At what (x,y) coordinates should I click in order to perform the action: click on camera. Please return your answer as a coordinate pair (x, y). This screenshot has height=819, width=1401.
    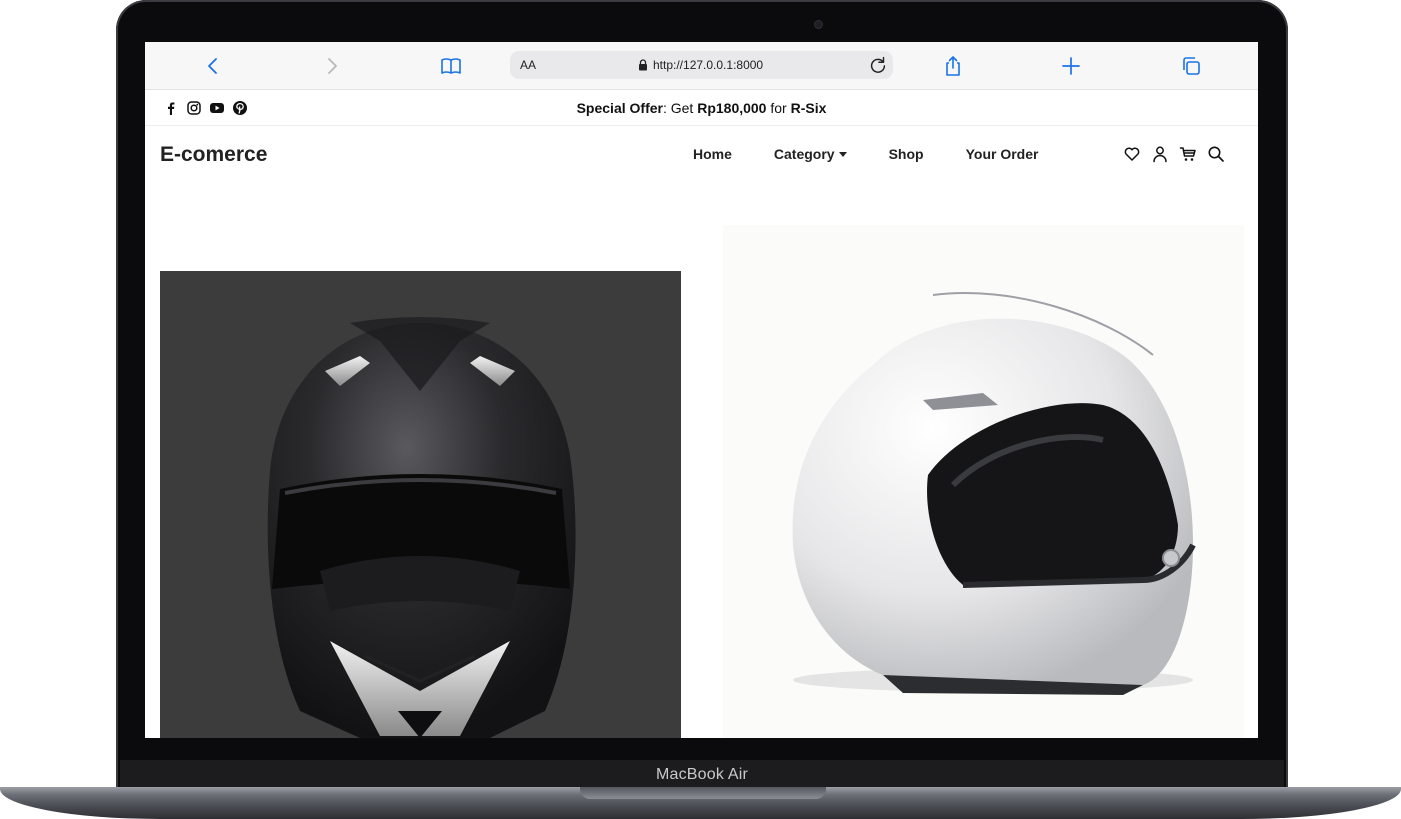
    Looking at the image, I should click on (818, 24).